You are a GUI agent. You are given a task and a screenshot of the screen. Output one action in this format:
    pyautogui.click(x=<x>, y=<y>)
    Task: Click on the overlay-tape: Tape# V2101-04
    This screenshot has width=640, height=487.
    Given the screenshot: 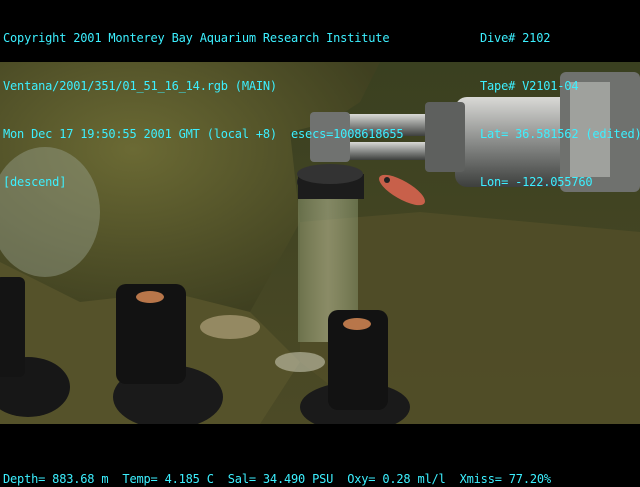 What is the action you would take?
    pyautogui.click(x=529, y=86)
    